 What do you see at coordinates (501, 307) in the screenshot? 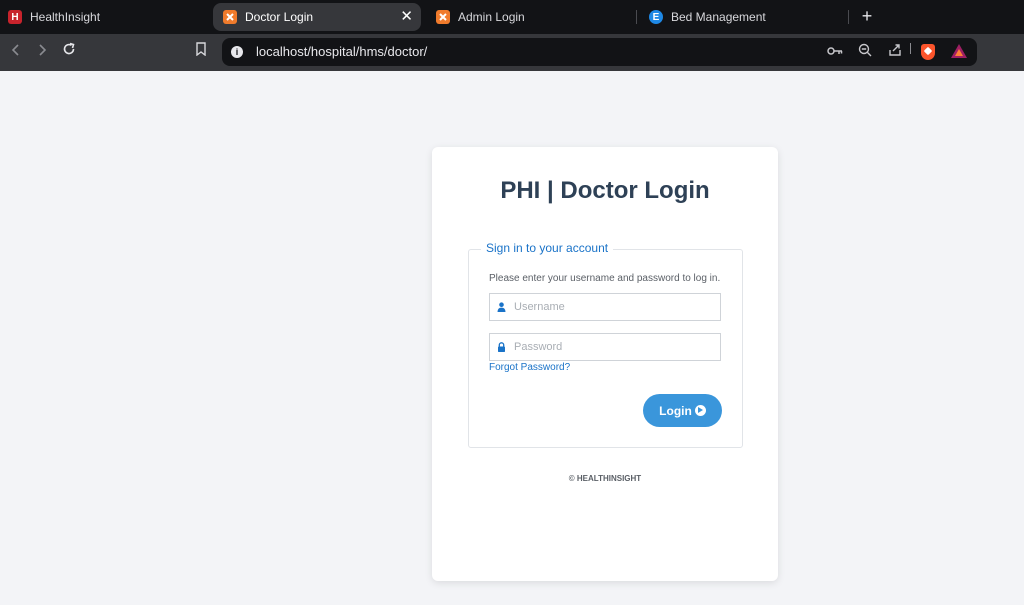
I see `user-icon` at bounding box center [501, 307].